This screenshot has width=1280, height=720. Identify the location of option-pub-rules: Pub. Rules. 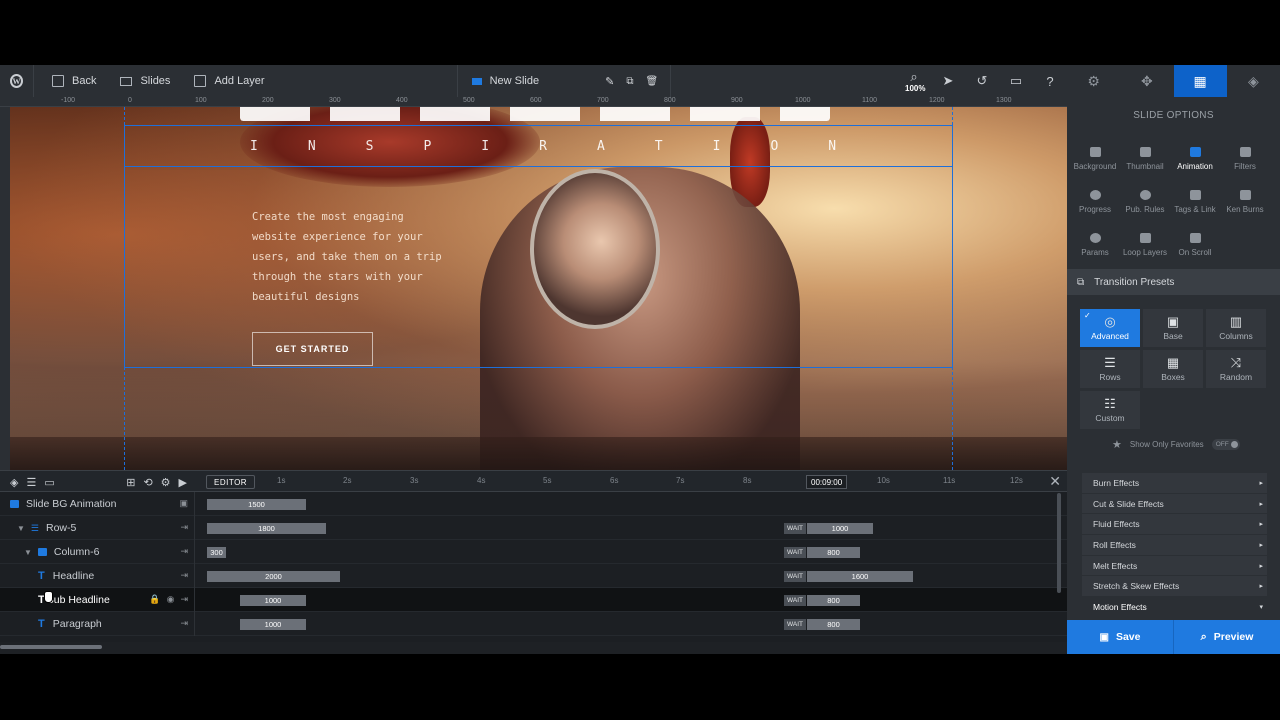
(1145, 202).